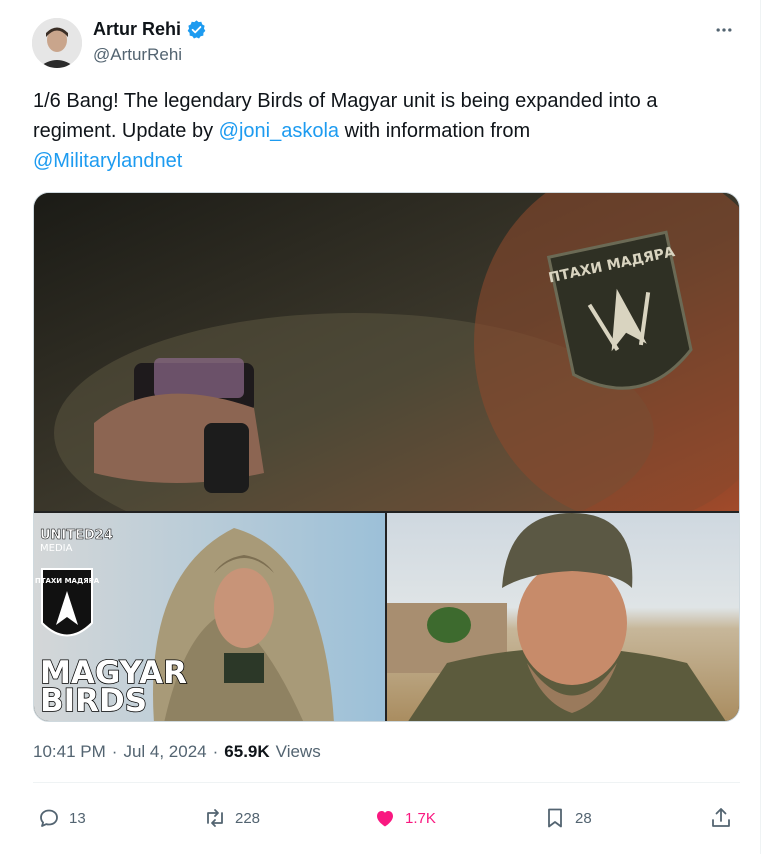 This screenshot has height=854, width=769. I want to click on tweet-photo, so click(563, 617).